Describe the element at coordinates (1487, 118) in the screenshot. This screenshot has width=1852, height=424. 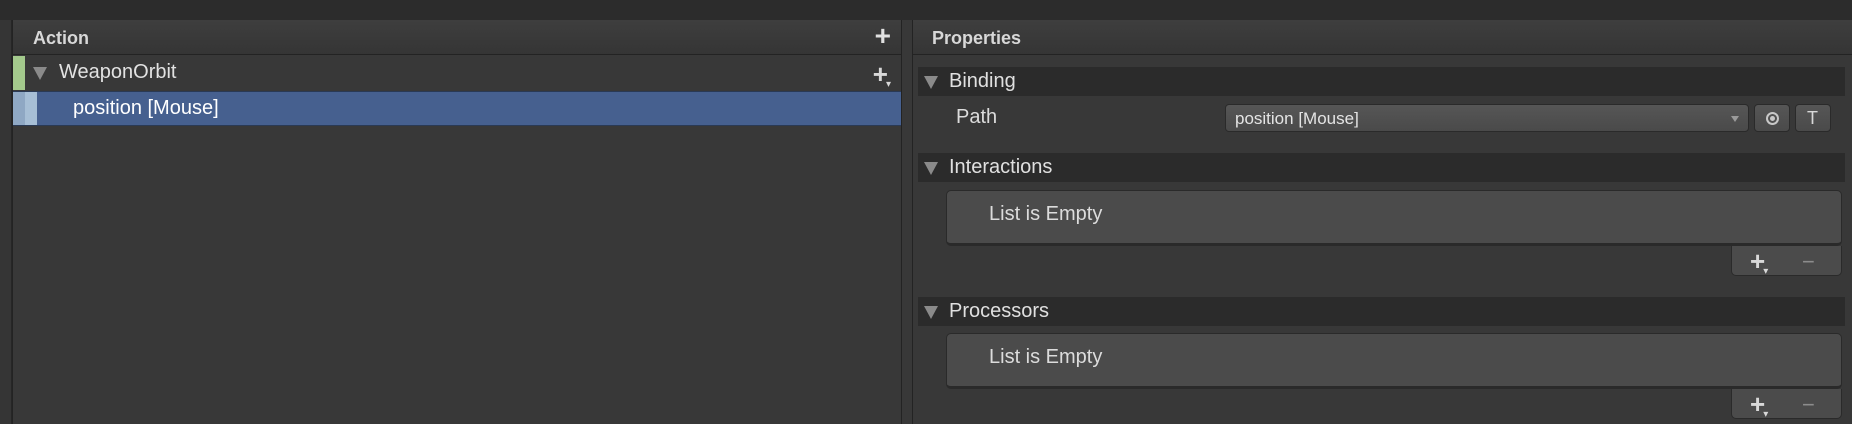
I see `path-dropdown: position [Mouse]` at that location.